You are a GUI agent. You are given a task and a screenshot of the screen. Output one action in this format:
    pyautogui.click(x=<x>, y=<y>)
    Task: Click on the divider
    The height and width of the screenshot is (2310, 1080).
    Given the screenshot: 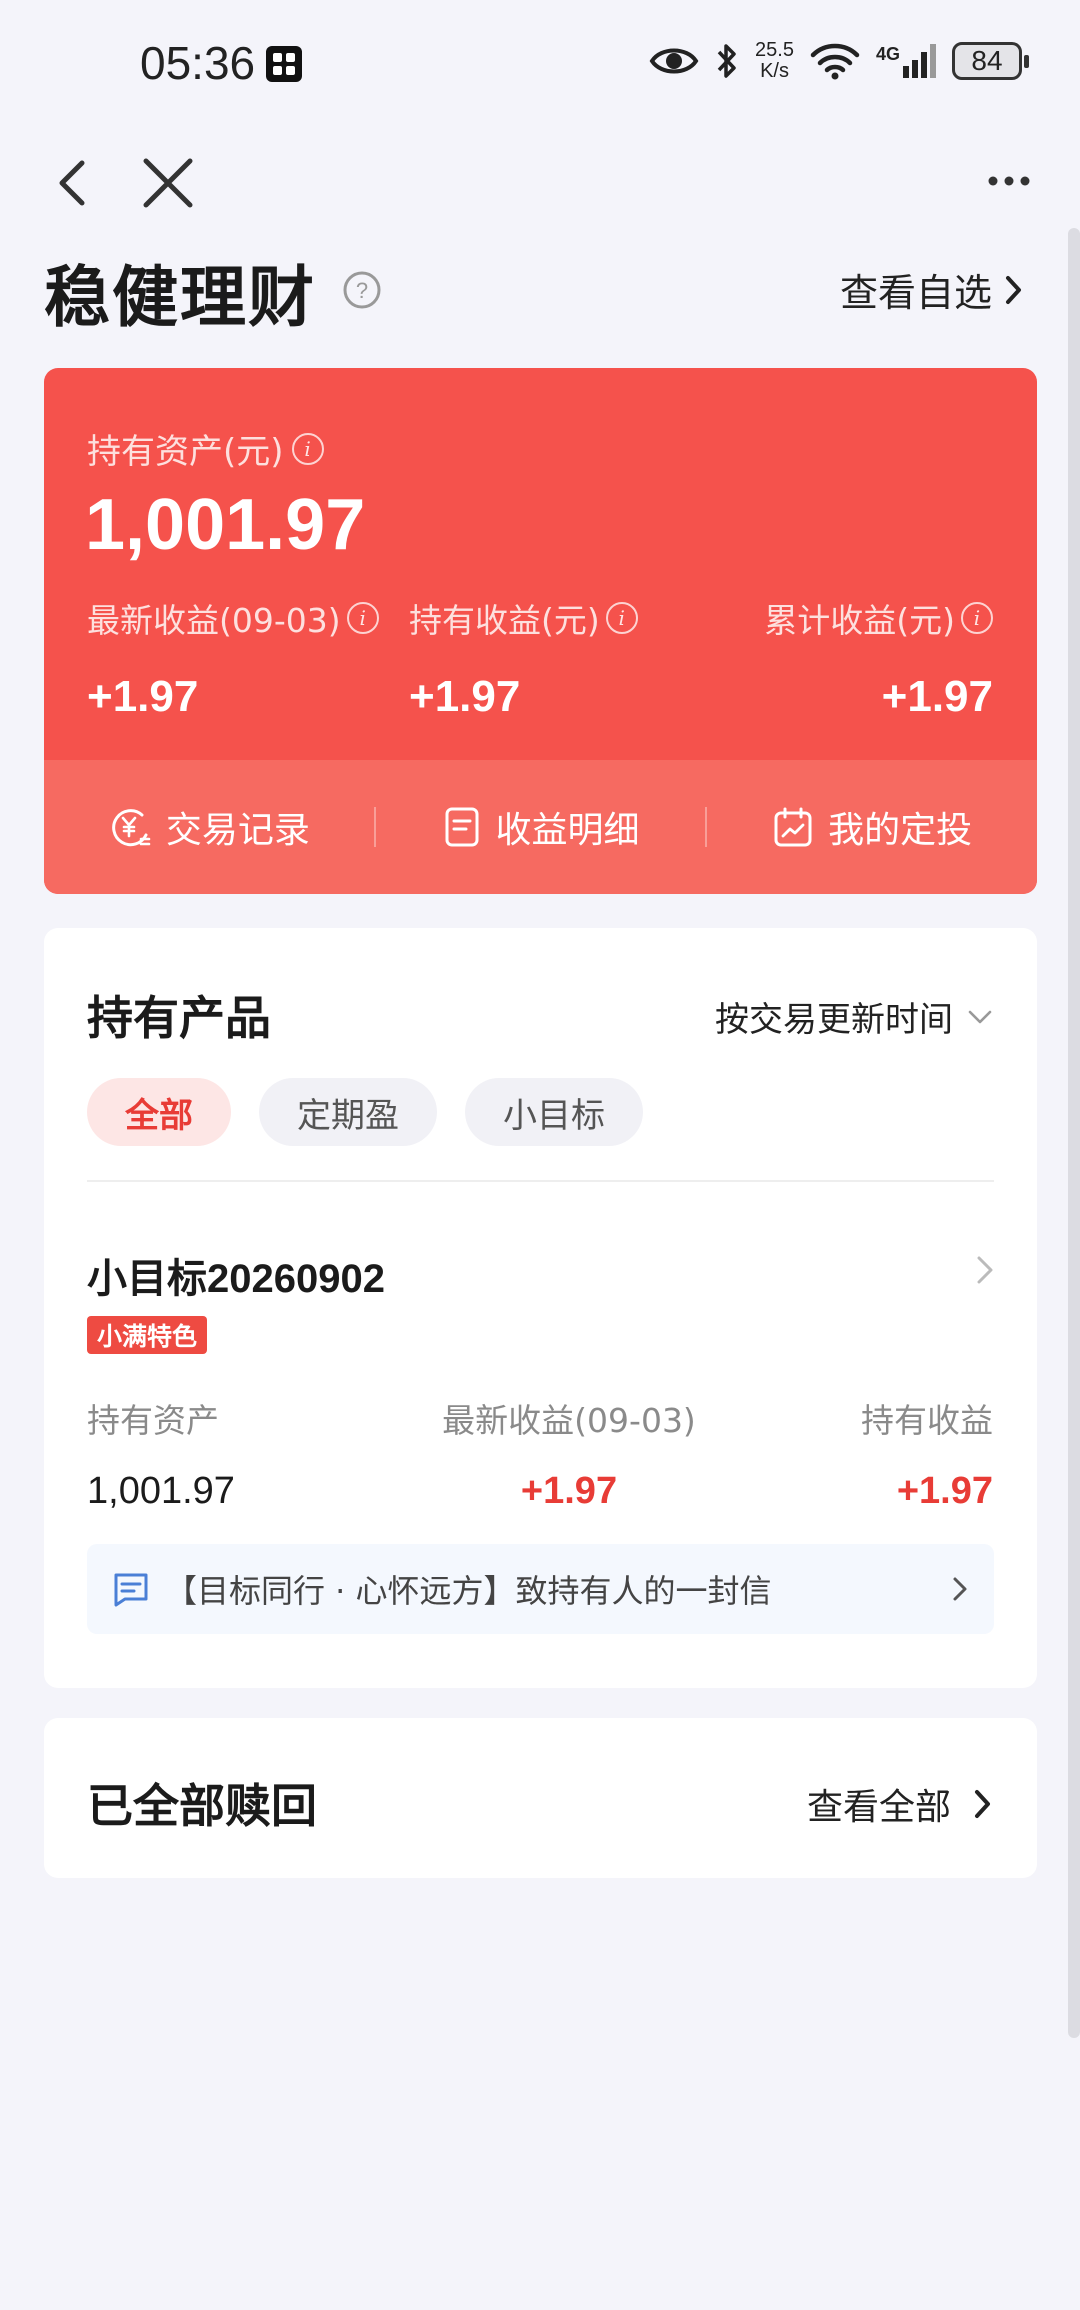 What is the action you would take?
    pyautogui.click(x=540, y=1181)
    